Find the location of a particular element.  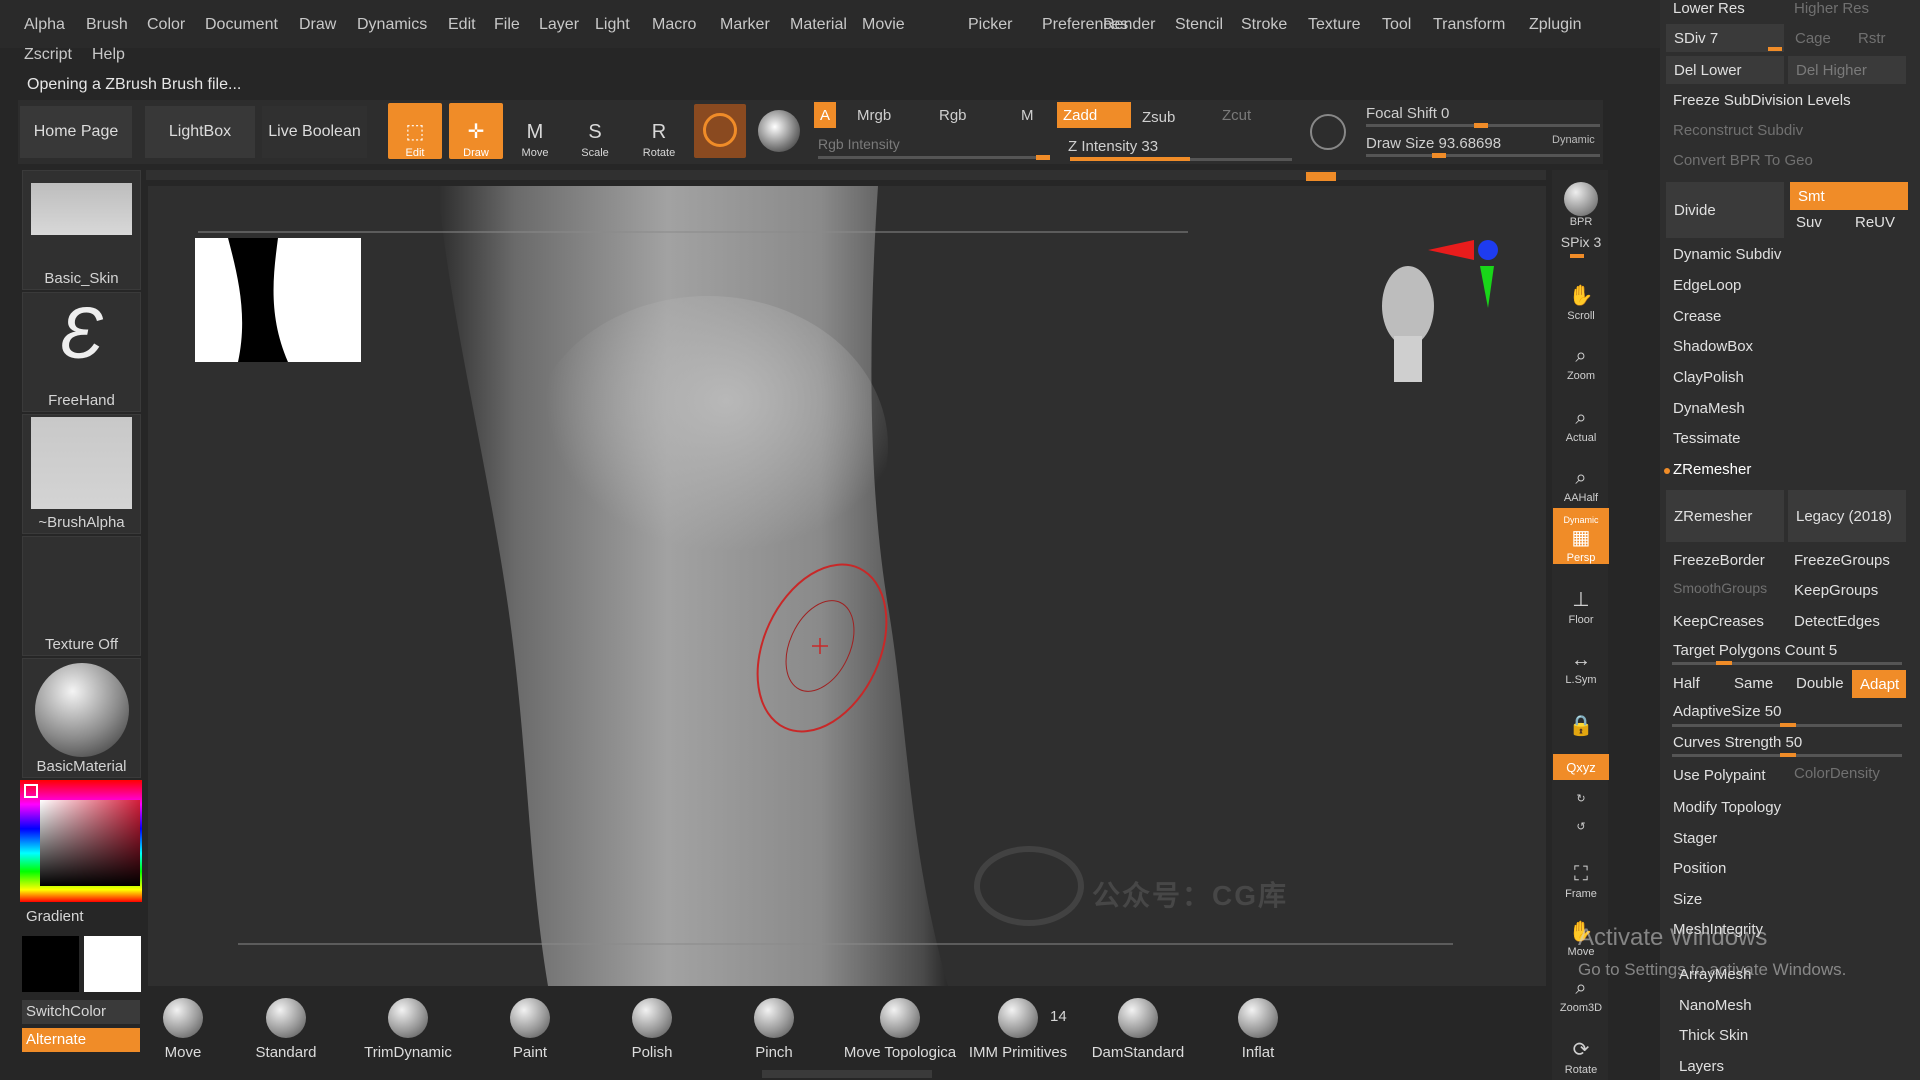

edit-button: ⬚ Edit is located at coordinates (415, 131).